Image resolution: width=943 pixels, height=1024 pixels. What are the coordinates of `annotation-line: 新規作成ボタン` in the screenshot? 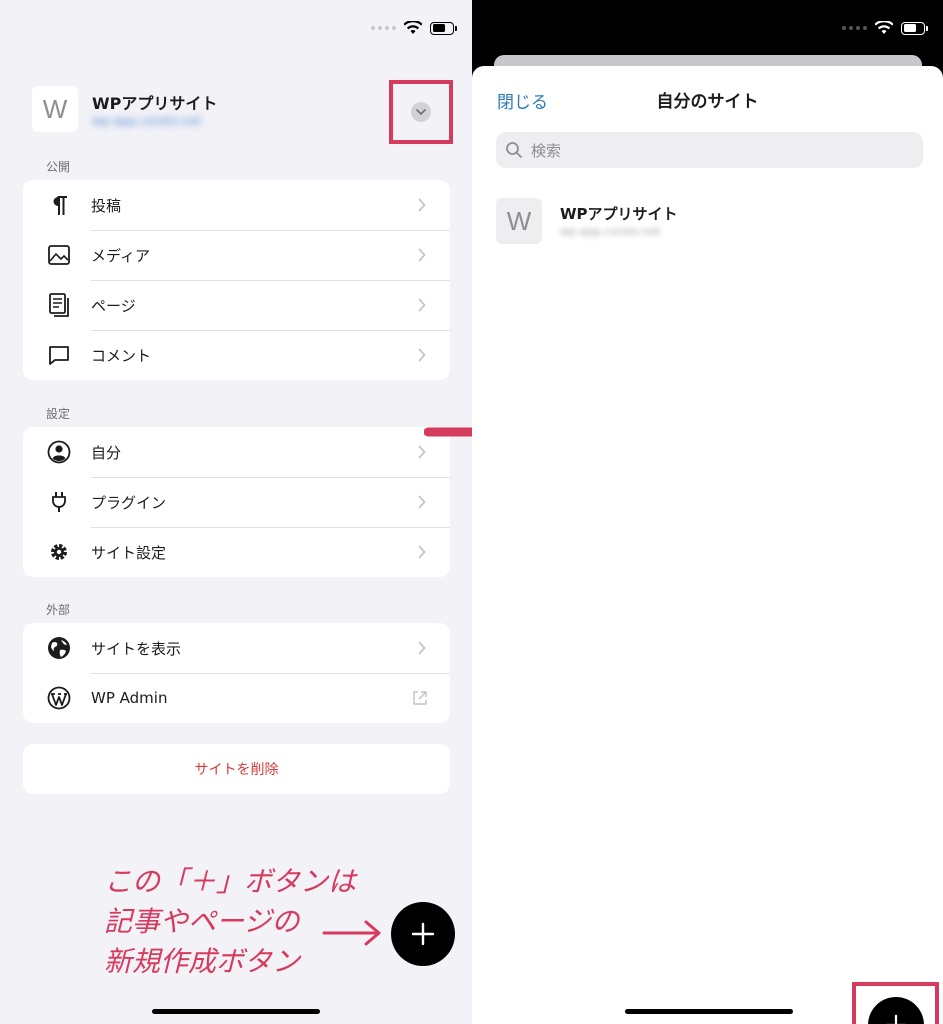 It's located at (202, 961).